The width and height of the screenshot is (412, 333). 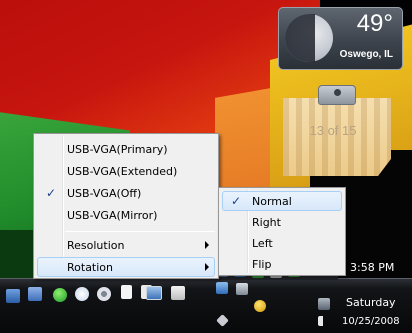 What do you see at coordinates (372, 267) in the screenshot?
I see `taskbar-clock-time: 3:58 PM` at bounding box center [372, 267].